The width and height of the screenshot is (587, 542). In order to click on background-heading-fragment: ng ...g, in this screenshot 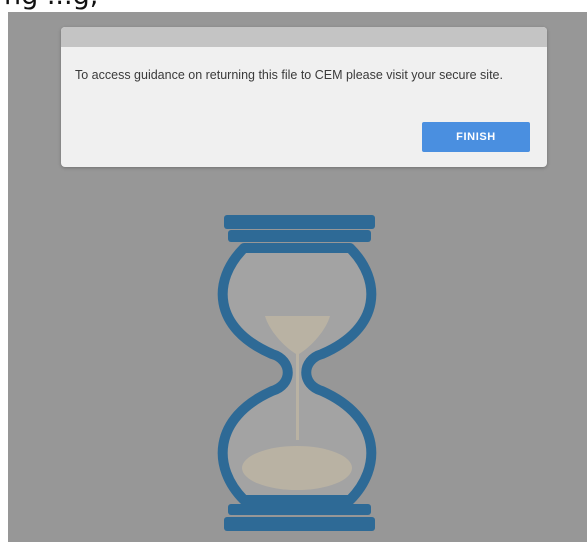, I will do `click(51, 5)`.